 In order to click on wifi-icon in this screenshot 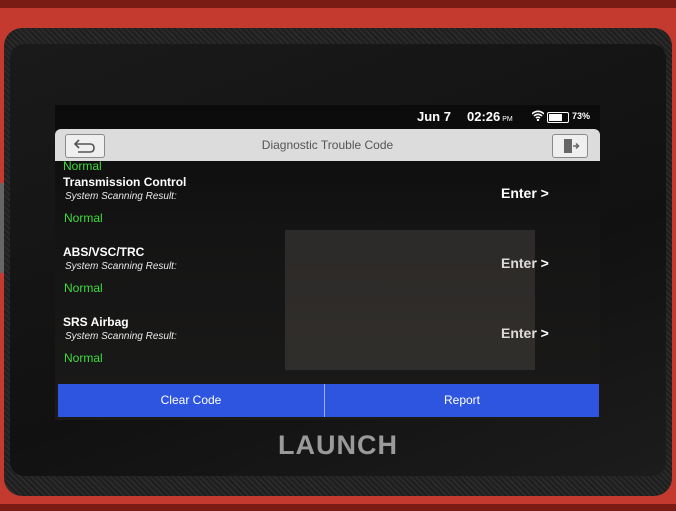, I will do `click(538, 115)`.